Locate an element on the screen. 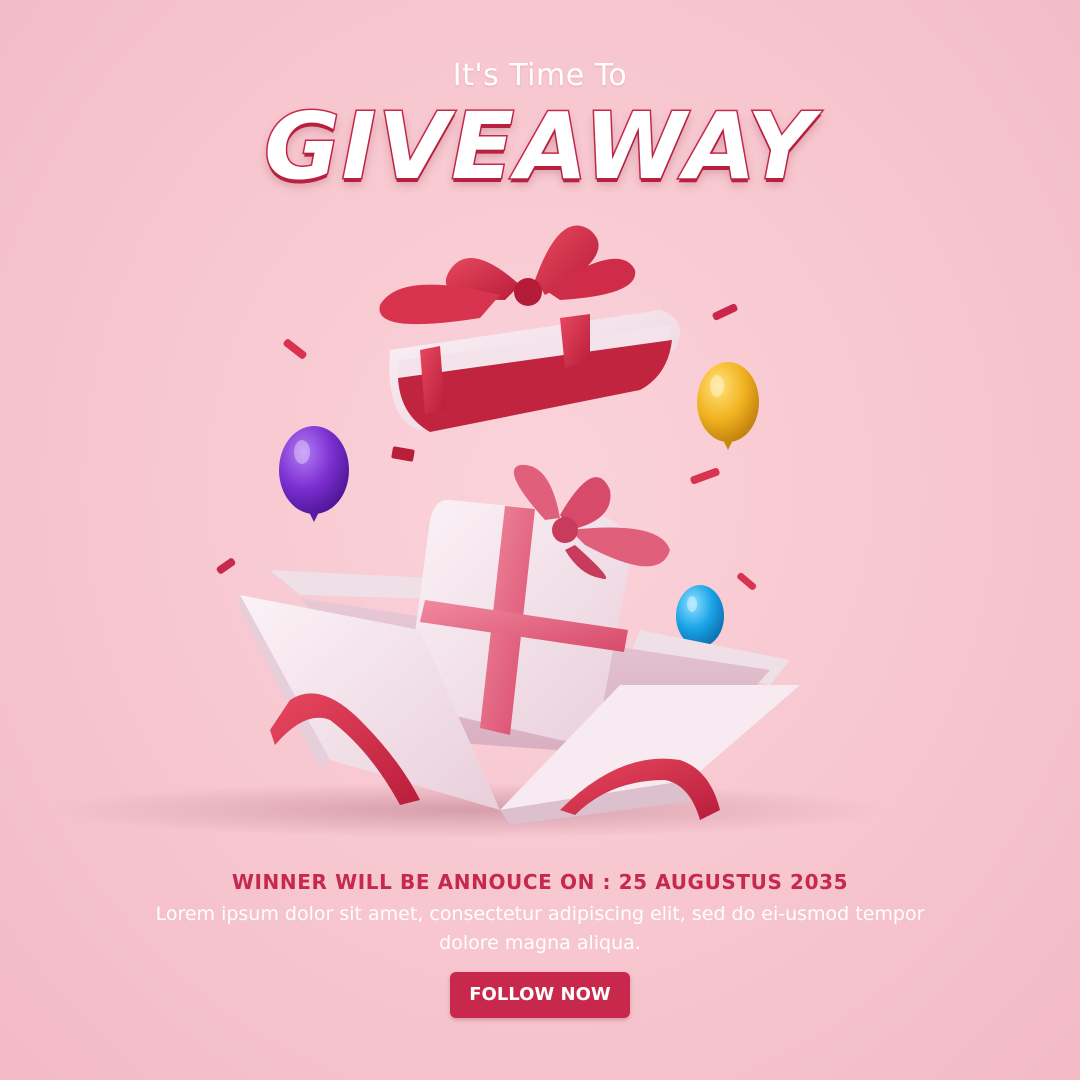 The image size is (1080, 1080). subtitle: It's Time To is located at coordinates (540, 75).